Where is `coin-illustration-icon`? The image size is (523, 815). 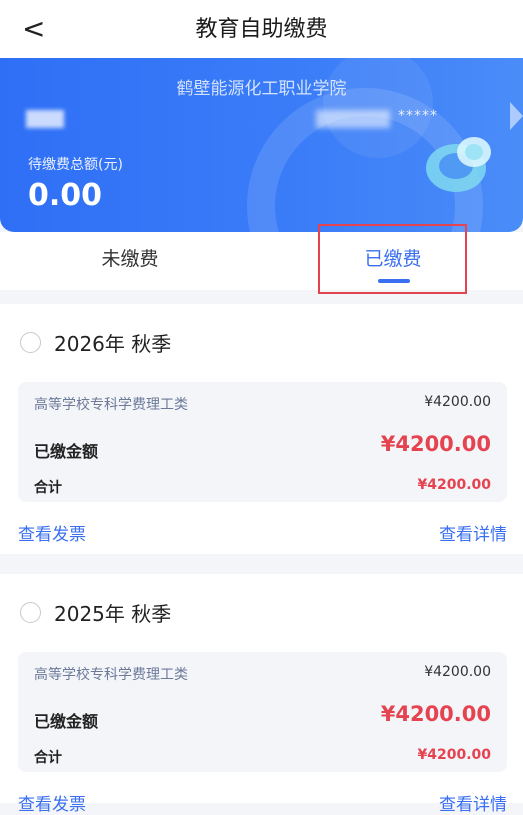 coin-illustration-icon is located at coordinates (458, 164).